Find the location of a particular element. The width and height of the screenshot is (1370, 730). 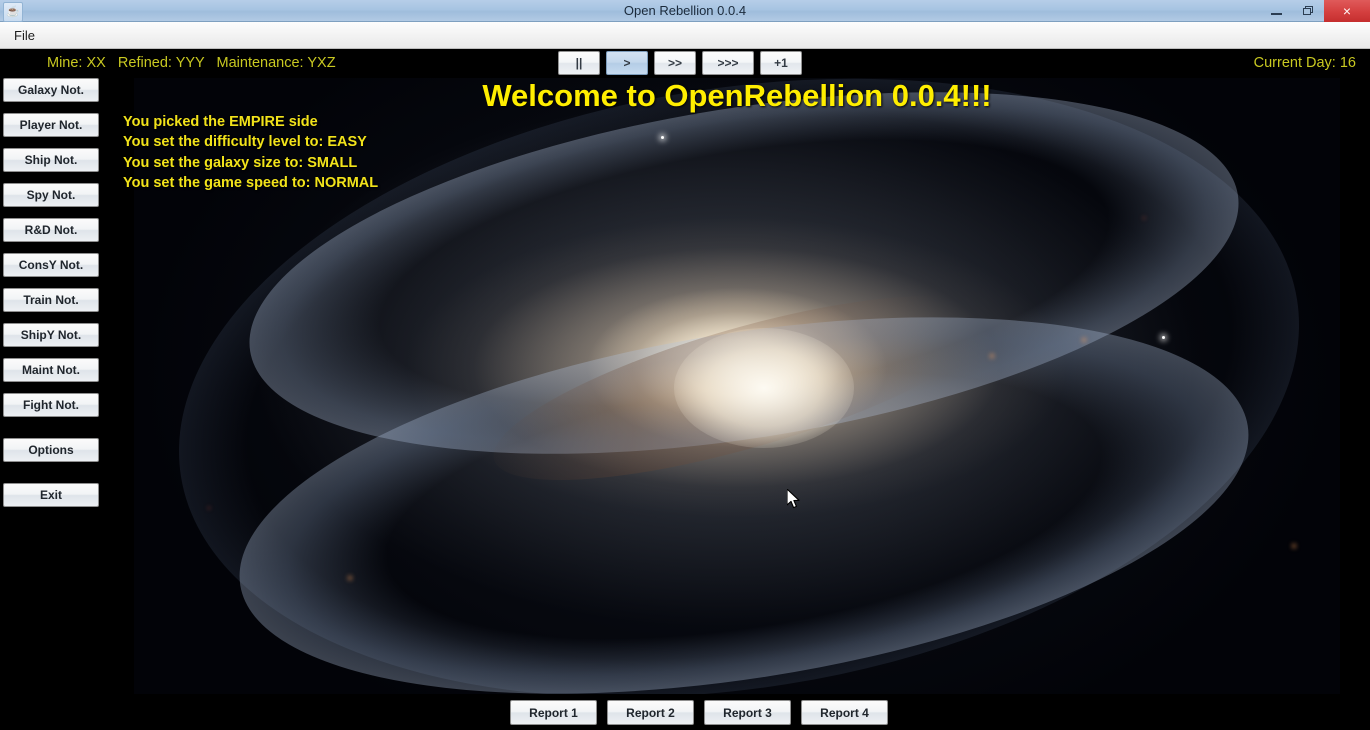

setup-line-game-speed: You set the game speed to: NORMAL is located at coordinates (251, 182).